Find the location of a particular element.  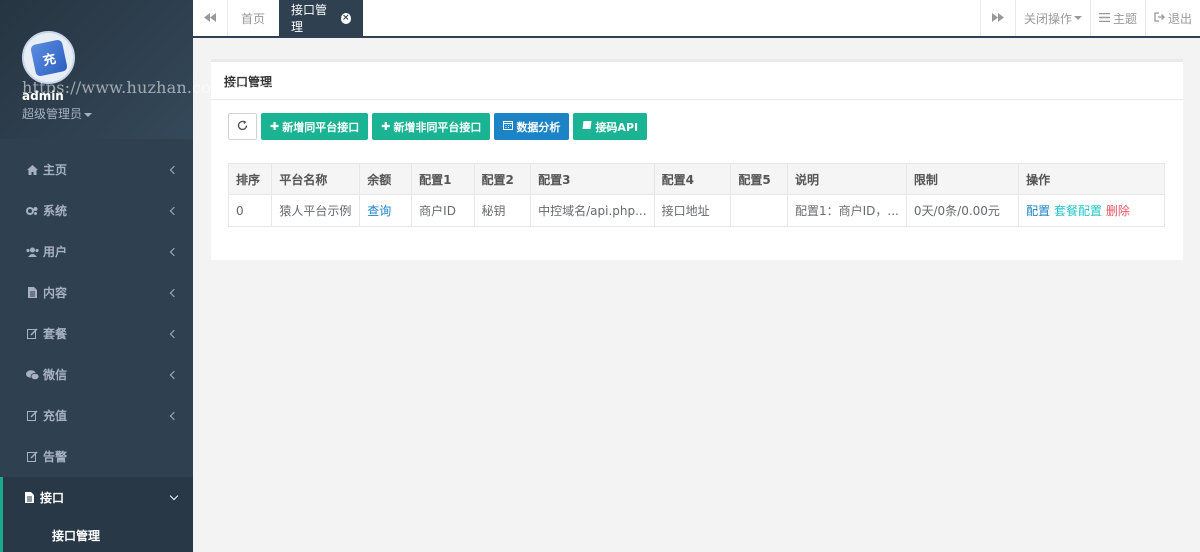

close-icon: × is located at coordinates (345, 18).